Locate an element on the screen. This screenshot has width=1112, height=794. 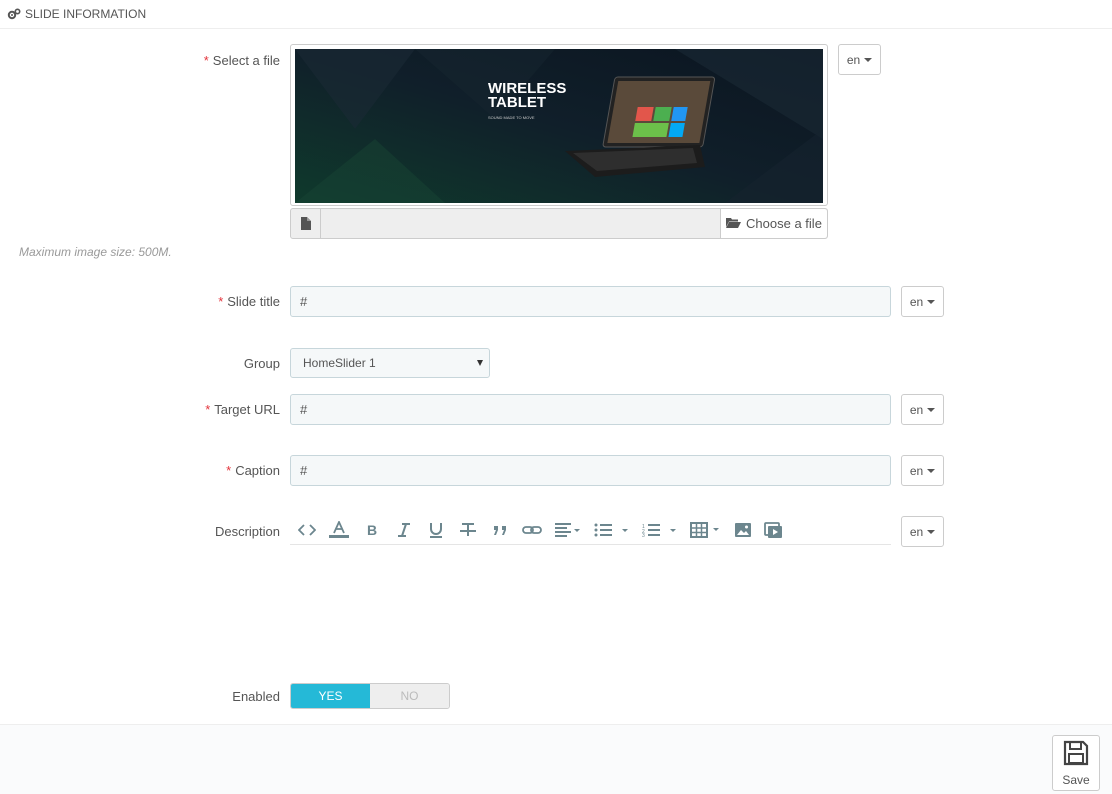
select-file-label: * Select a file is located at coordinates (241, 60).